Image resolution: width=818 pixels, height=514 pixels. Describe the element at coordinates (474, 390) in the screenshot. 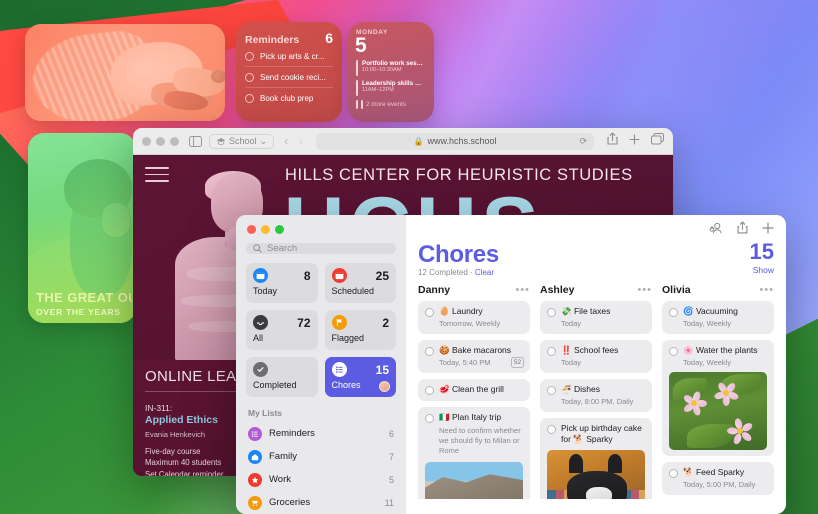

I see `task-card: 🥩 Clean the grill` at that location.